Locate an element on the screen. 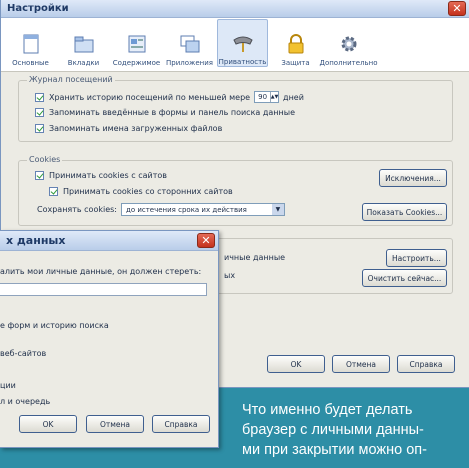 The width and height of the screenshot is (469, 468). dialog-line-queue: л и очередь is located at coordinates (25, 401).